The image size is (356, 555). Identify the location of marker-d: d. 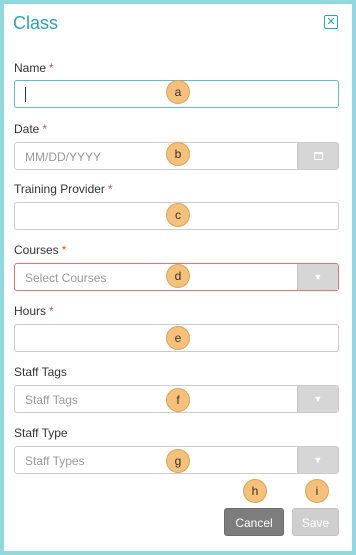
(178, 276).